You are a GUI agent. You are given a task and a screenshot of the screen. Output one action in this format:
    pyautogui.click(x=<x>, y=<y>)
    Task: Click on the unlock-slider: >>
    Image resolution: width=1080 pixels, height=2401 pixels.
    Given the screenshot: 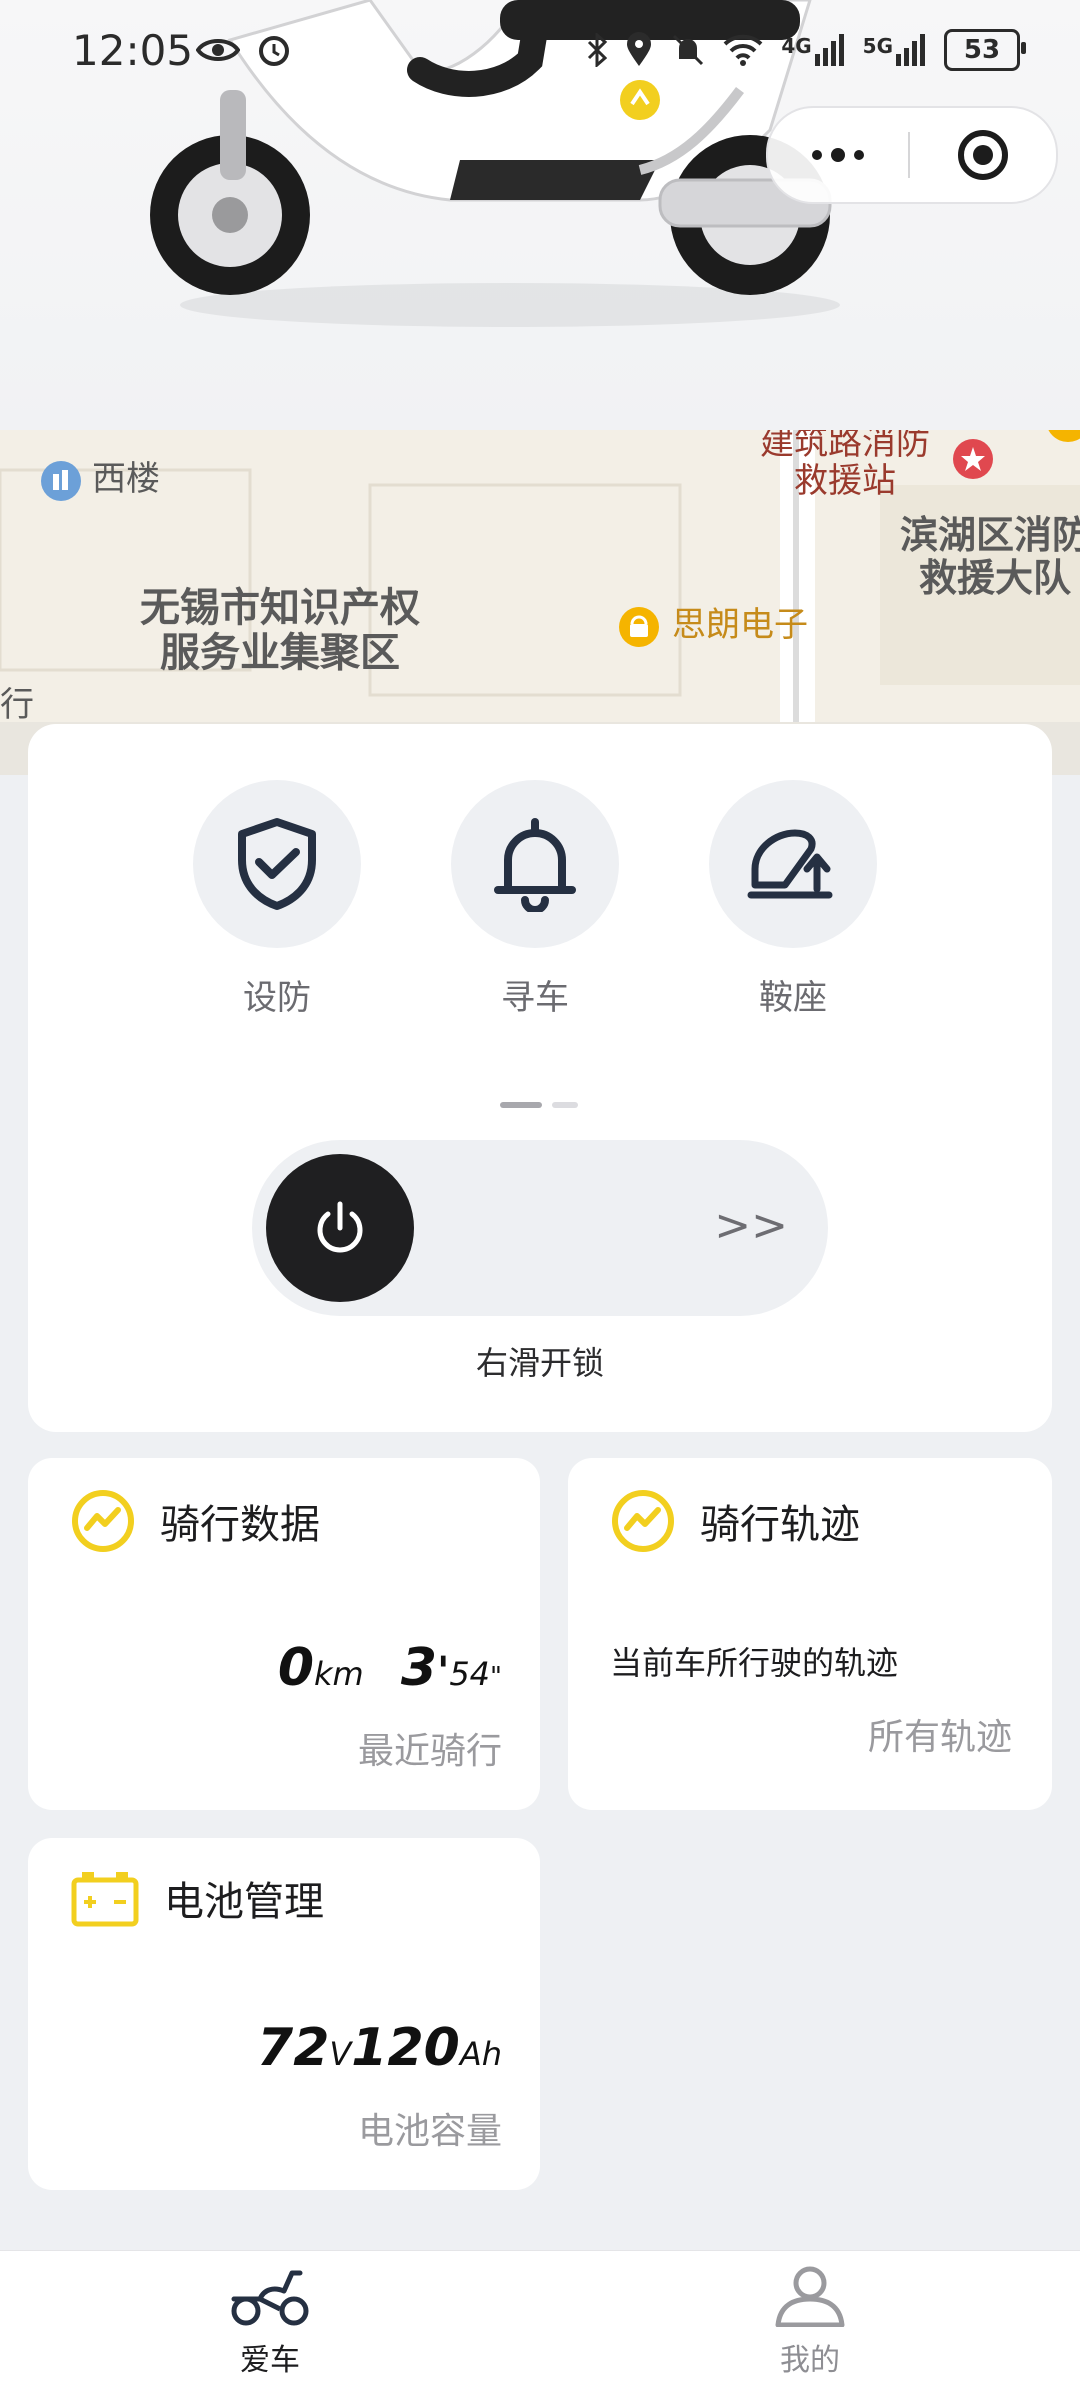 What is the action you would take?
    pyautogui.click(x=540, y=1228)
    